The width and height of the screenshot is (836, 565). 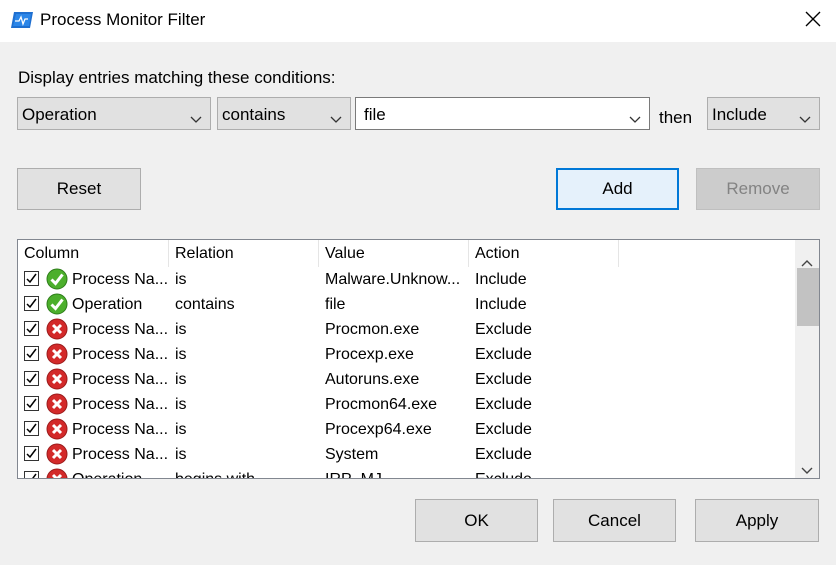 What do you see at coordinates (352, 454) in the screenshot?
I see `row-value-cell: System` at bounding box center [352, 454].